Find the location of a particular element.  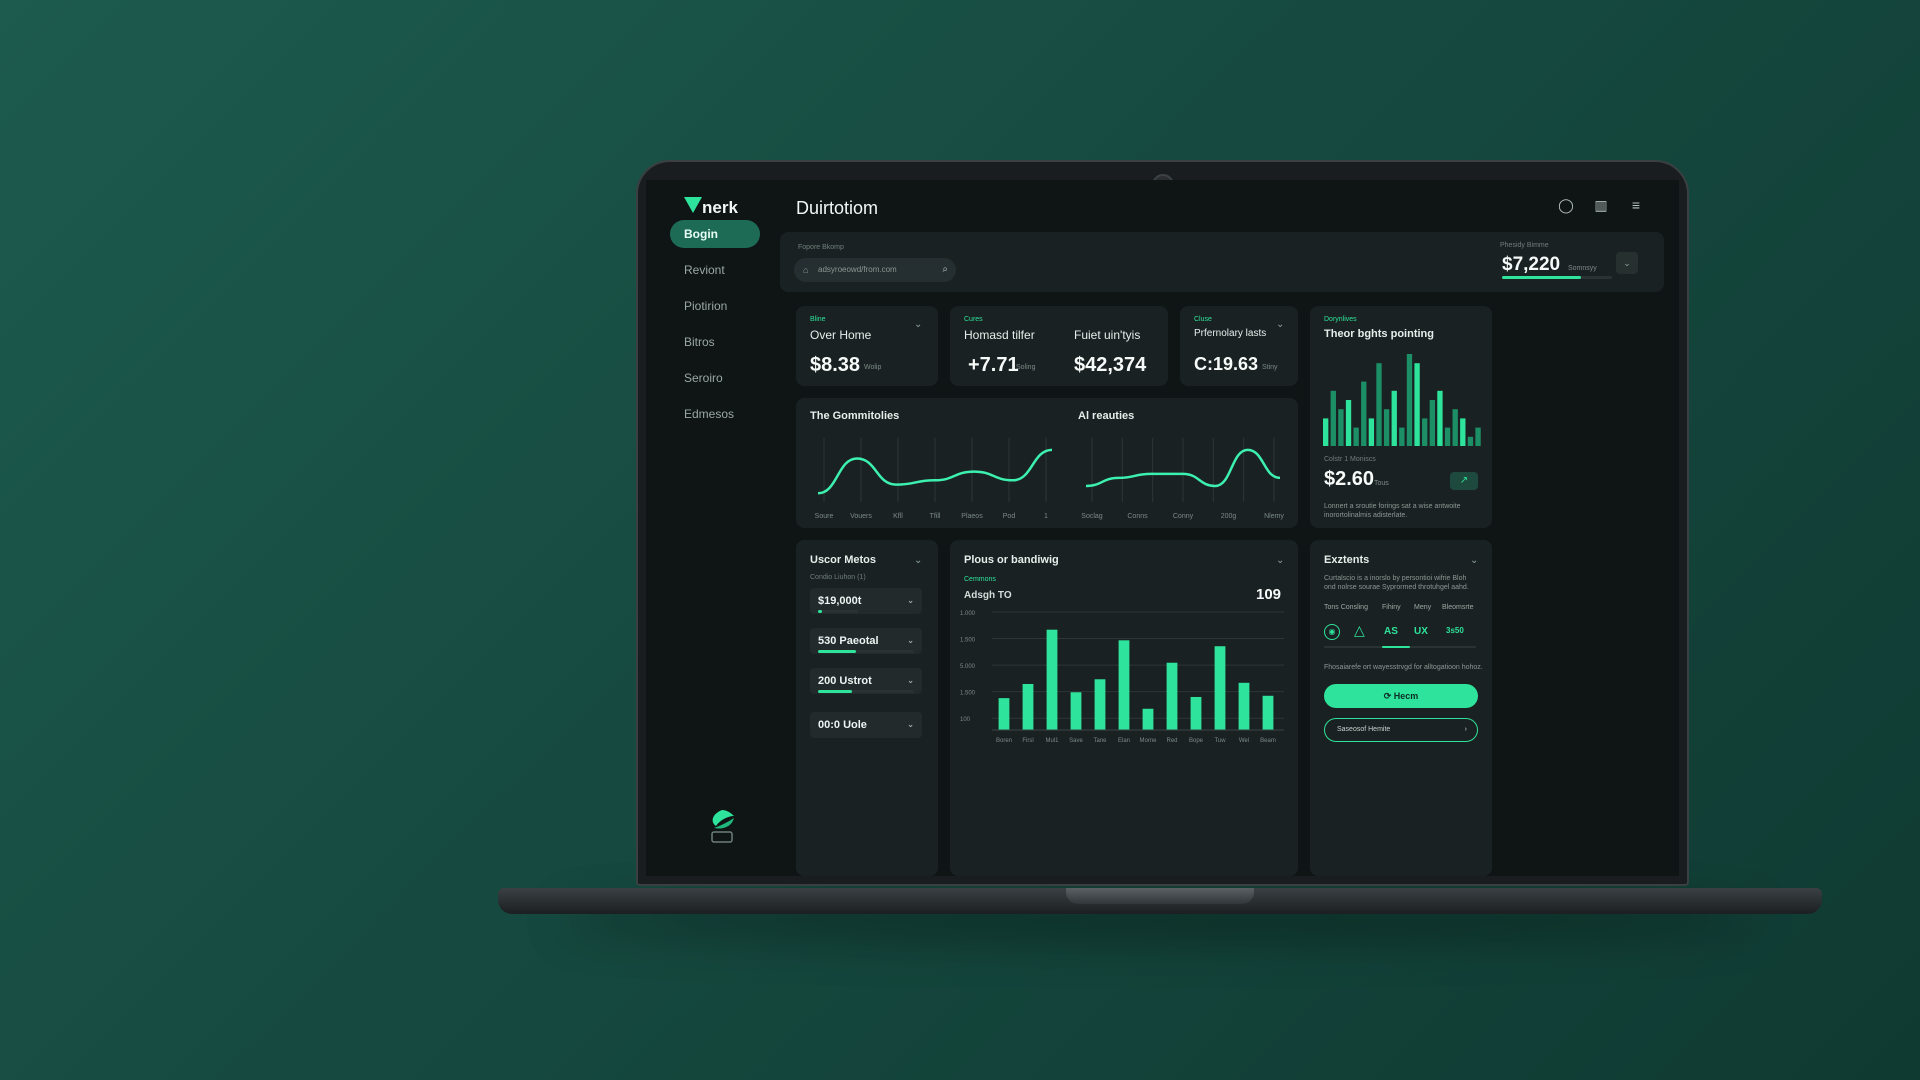

metric-dropdown: 00:0 Uole ⌄ is located at coordinates (866, 725).